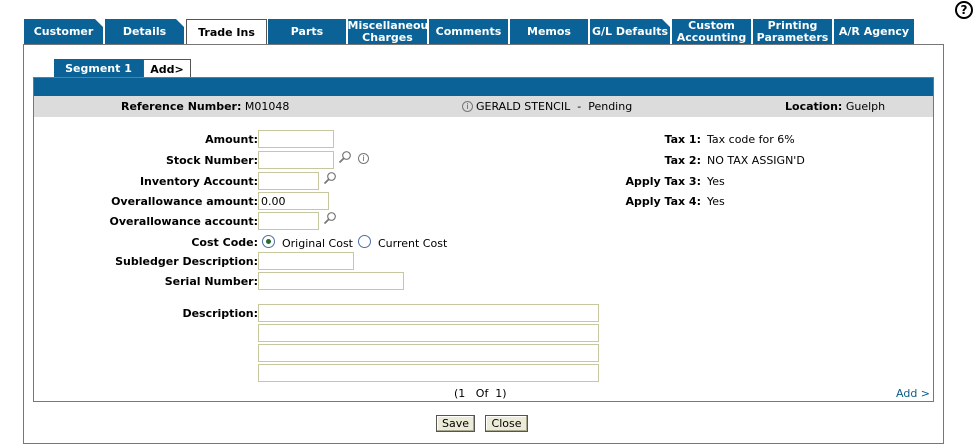 The width and height of the screenshot is (976, 448). Describe the element at coordinates (480, 393) in the screenshot. I see `pagination-text: (1 Of 1)` at that location.